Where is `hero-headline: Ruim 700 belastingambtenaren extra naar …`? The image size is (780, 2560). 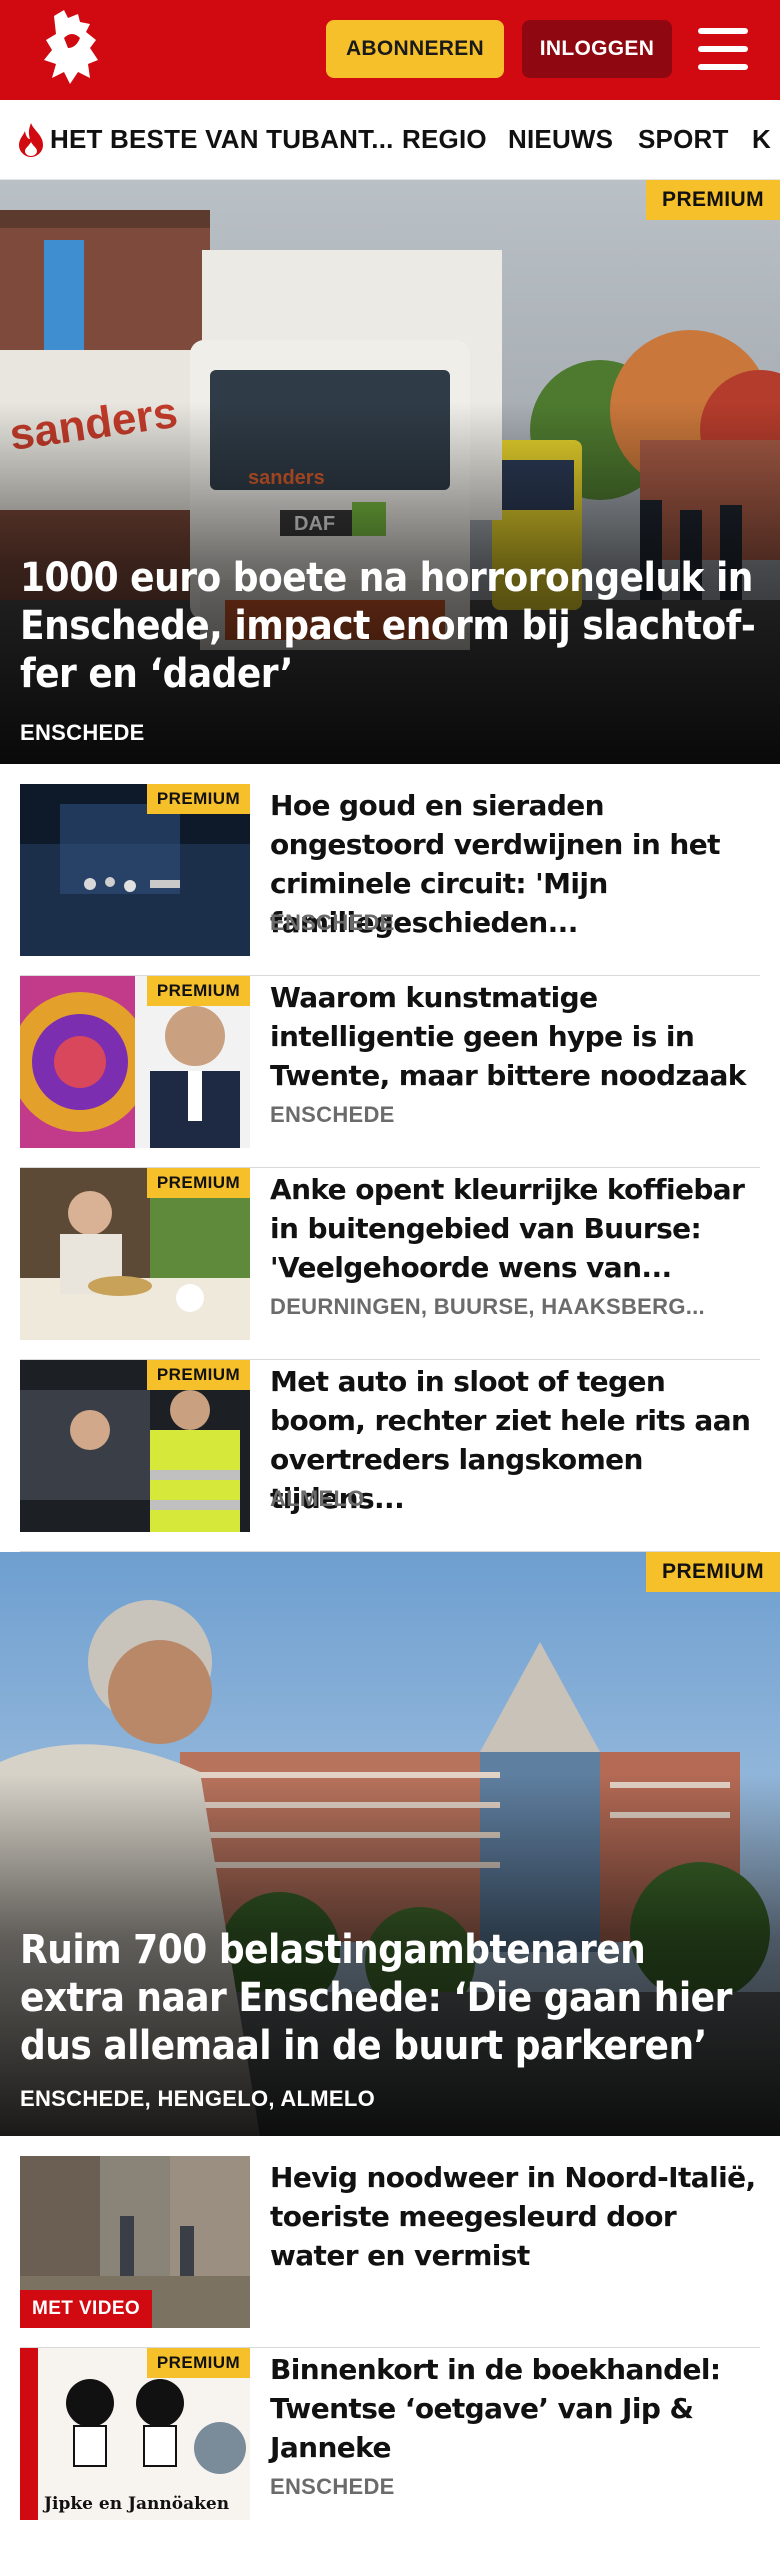
hero-headline: Ruim 700 belastingambtenaren extra naar … is located at coordinates (390, 1998).